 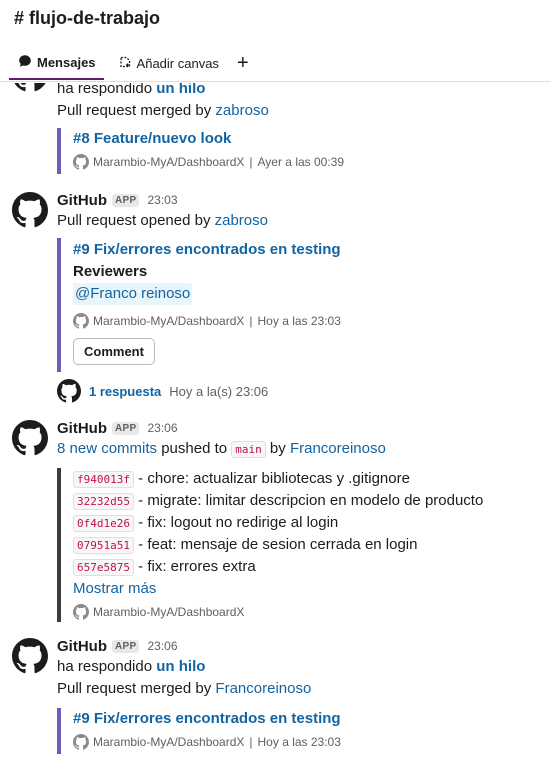 I want to click on reviewers-label: Reviewers, so click(x=110, y=271).